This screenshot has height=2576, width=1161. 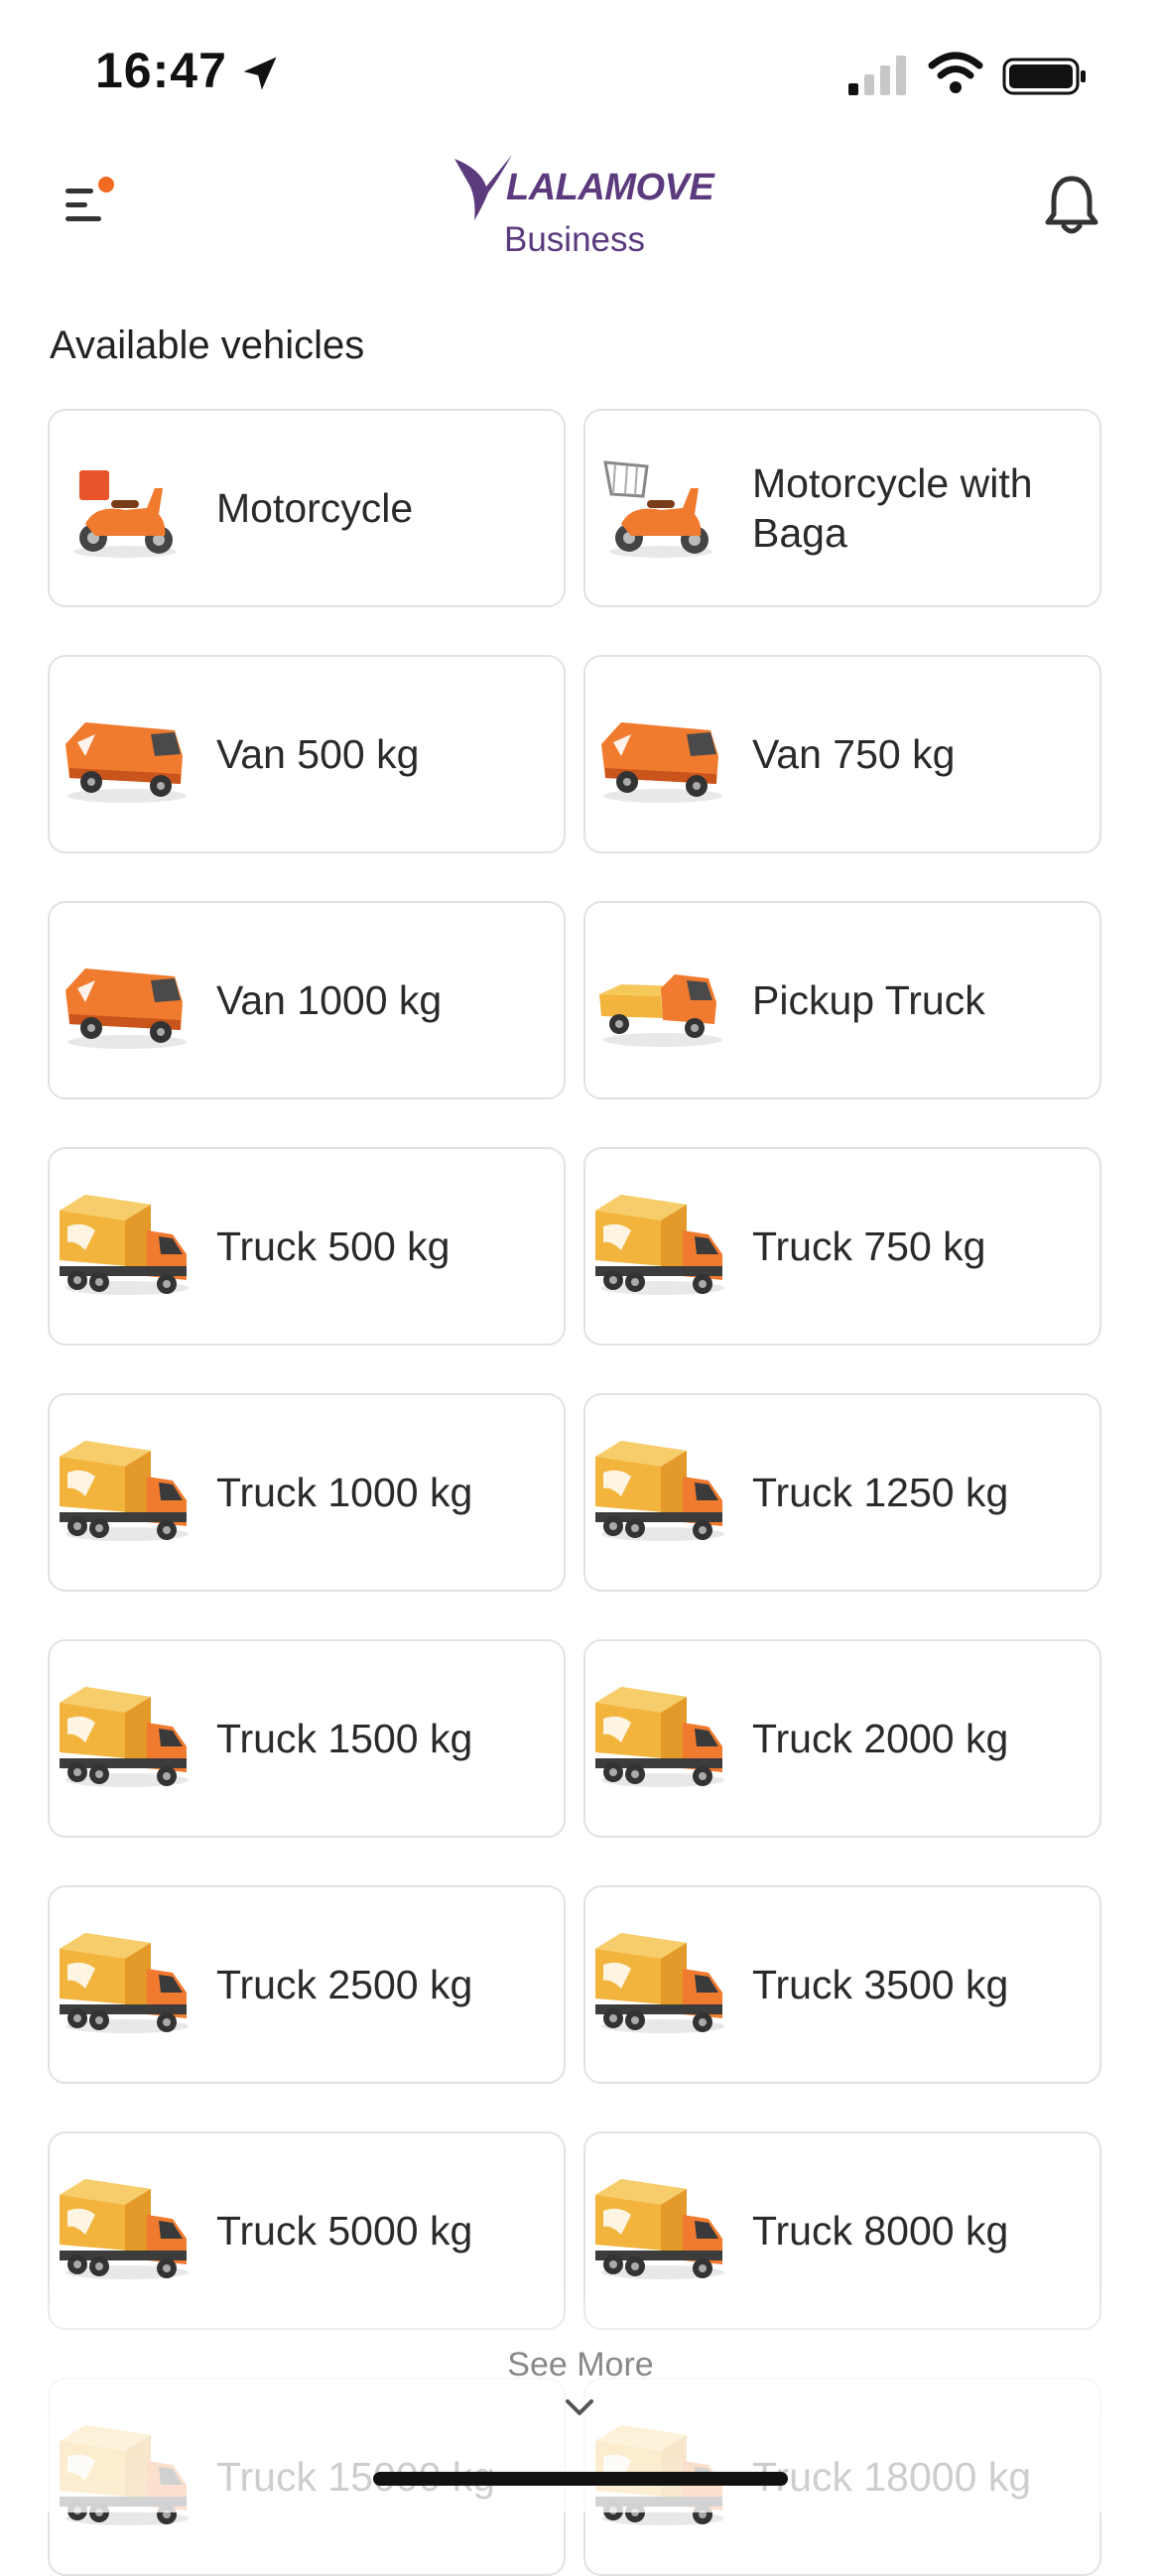 I want to click on motorcycle-icon, so click(x=125, y=508).